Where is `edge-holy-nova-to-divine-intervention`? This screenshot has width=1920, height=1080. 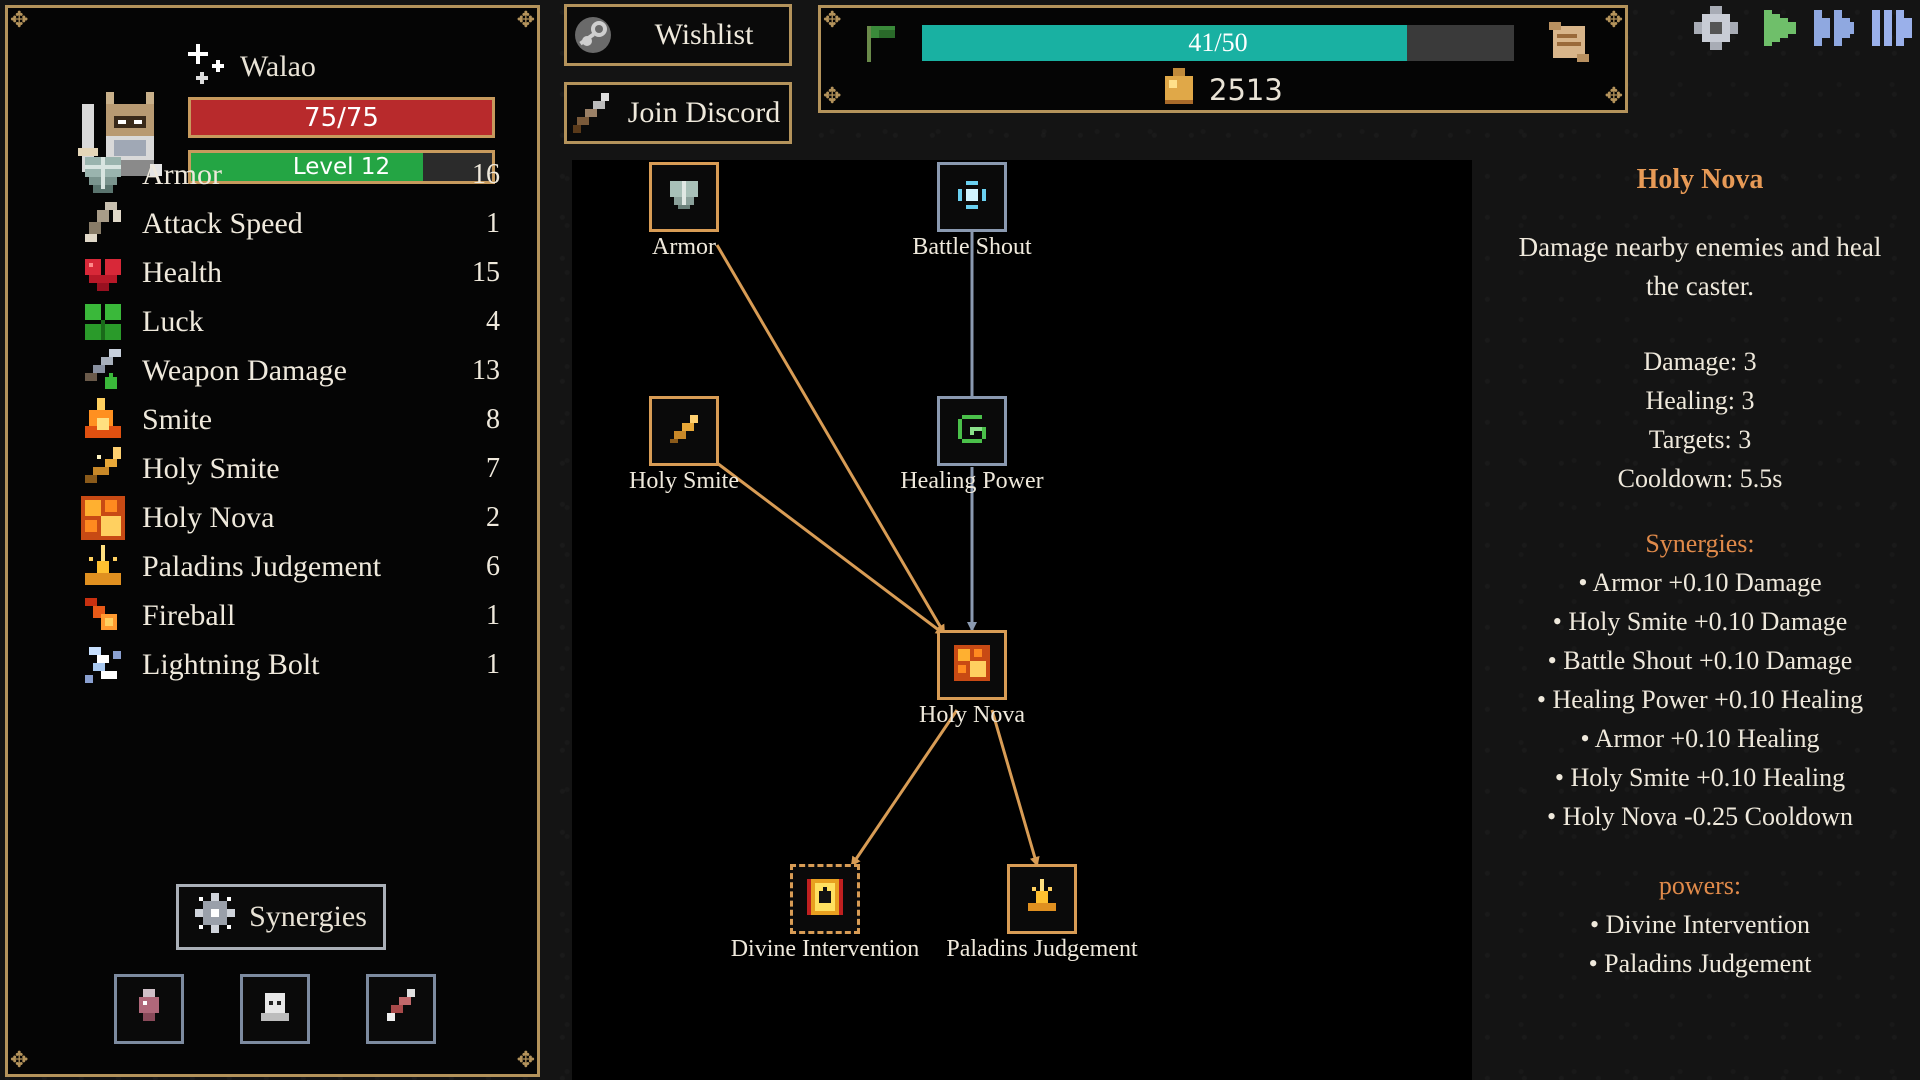 edge-holy-nova-to-divine-intervention is located at coordinates (904, 788).